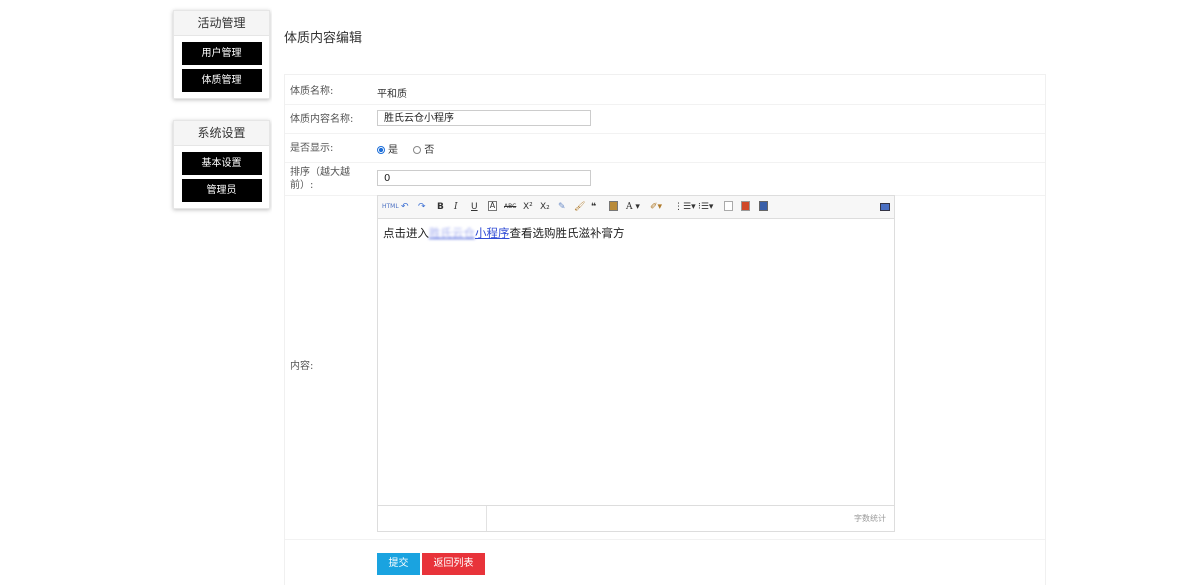 The height and width of the screenshot is (585, 1200). I want to click on fullscreen-icon, so click(885, 207).